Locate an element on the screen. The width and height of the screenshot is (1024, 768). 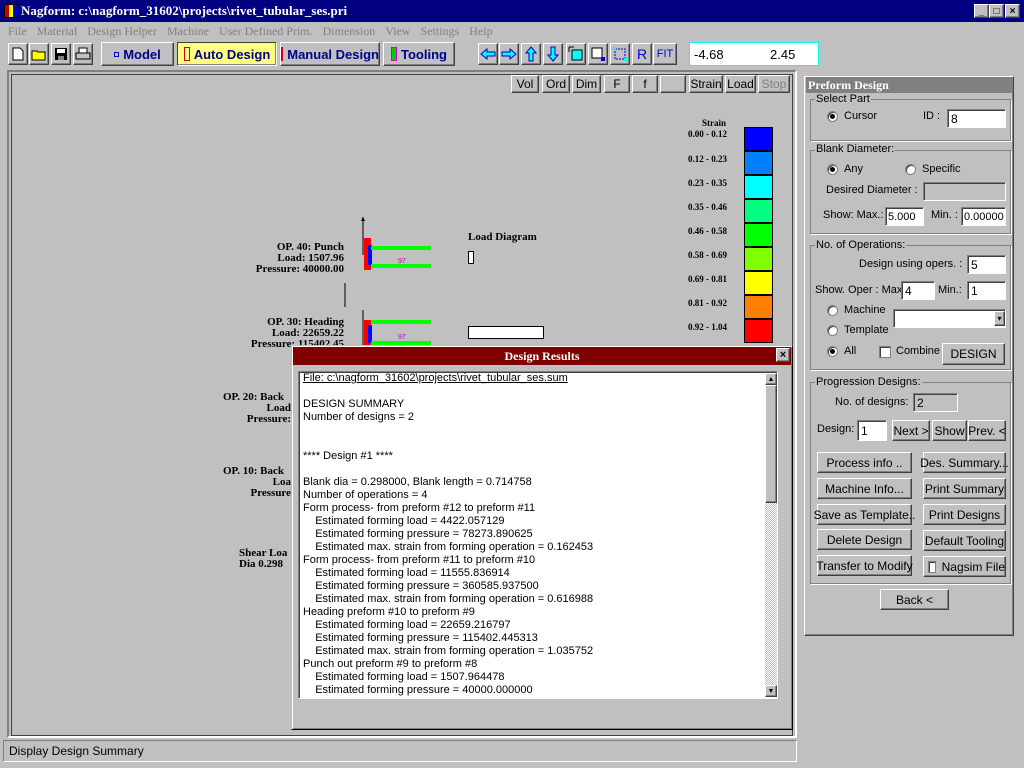
legend-range: 0.35 - 0.46 is located at coordinates (707, 207).